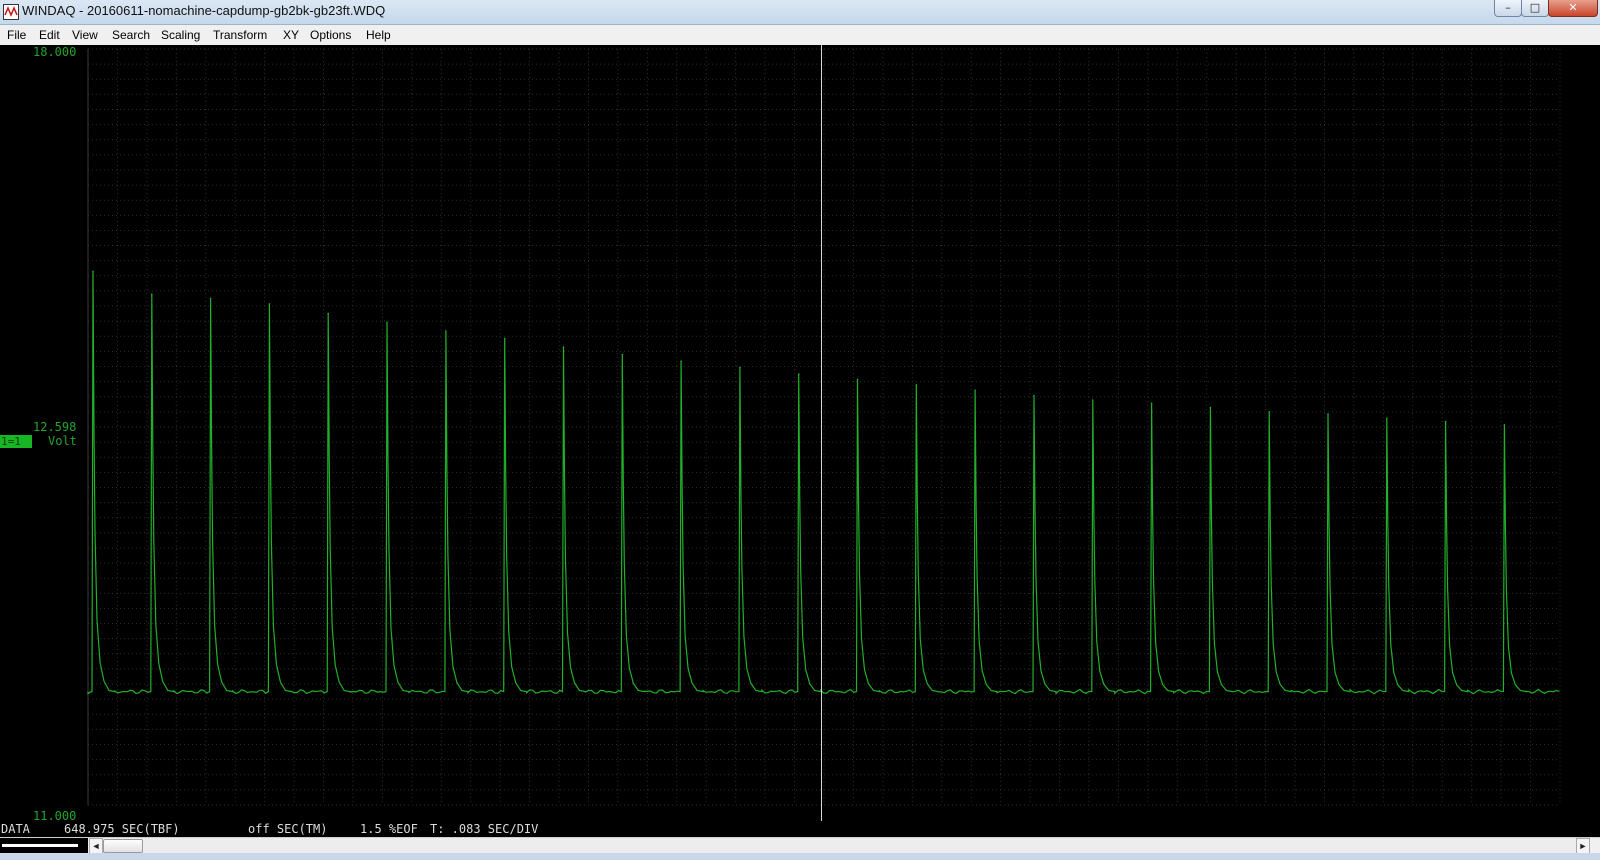  What do you see at coordinates (62, 441) in the screenshot?
I see `unit-label: Volt` at bounding box center [62, 441].